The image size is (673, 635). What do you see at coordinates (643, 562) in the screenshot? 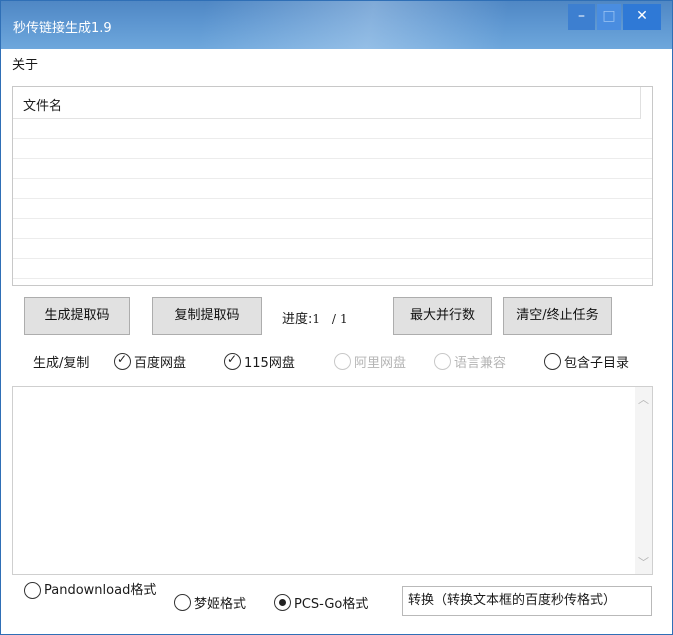
I see `scroll-down-icon: ﹀` at bounding box center [643, 562].